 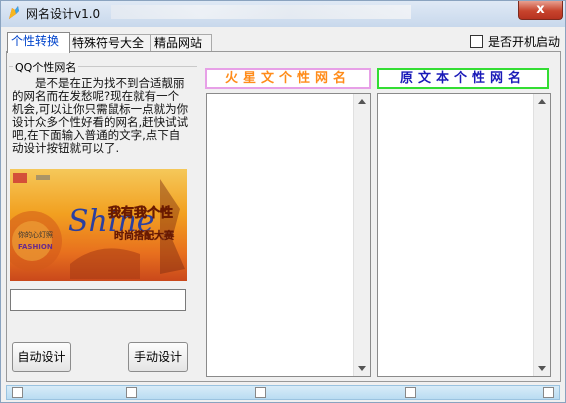 I want to click on right-scrollbar, so click(x=541, y=235).